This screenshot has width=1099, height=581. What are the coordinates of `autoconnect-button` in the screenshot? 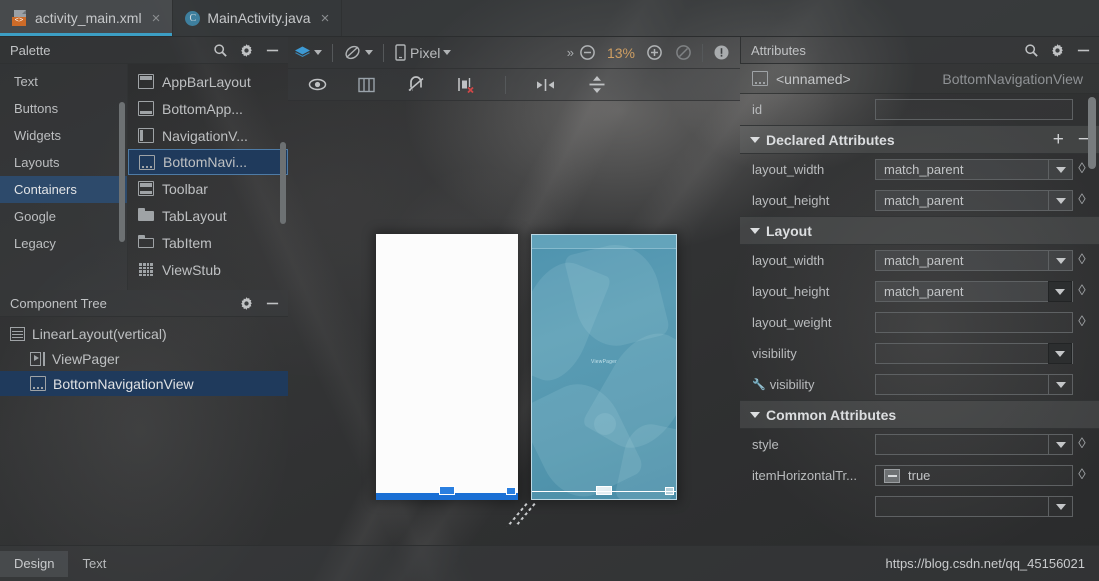 It's located at (416, 84).